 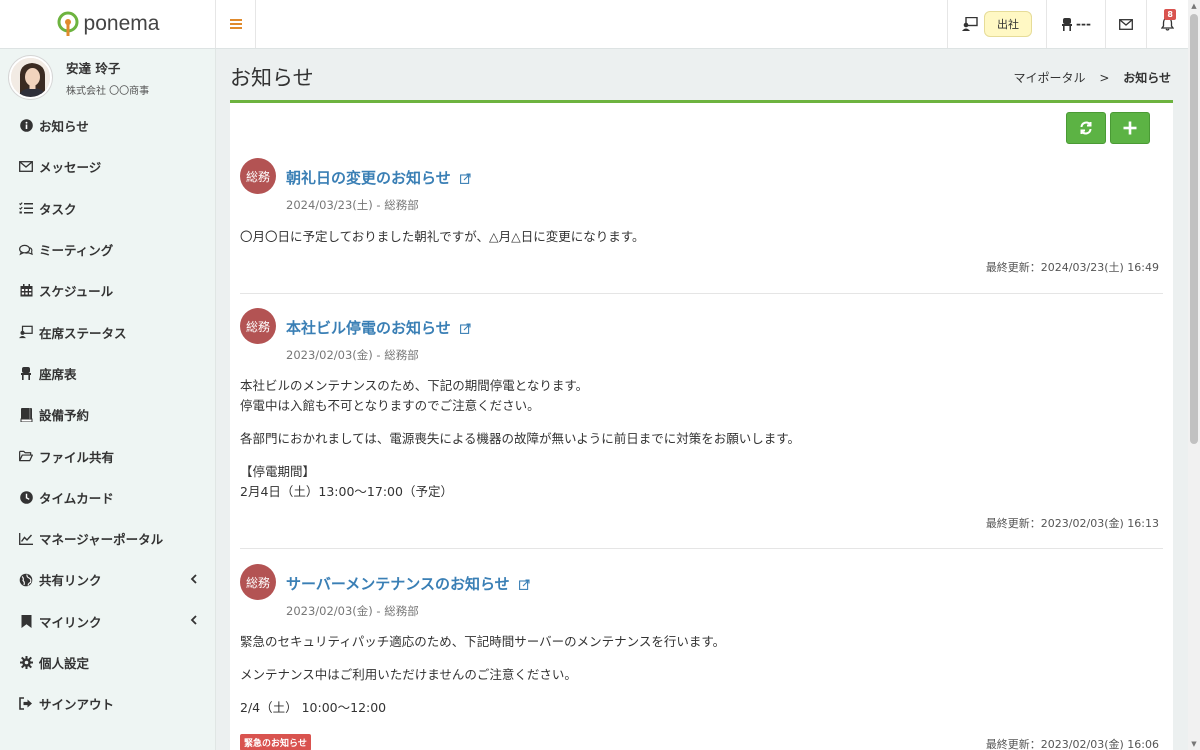 I want to click on sidebar-item-5: スケジュール, so click(x=107, y=290).